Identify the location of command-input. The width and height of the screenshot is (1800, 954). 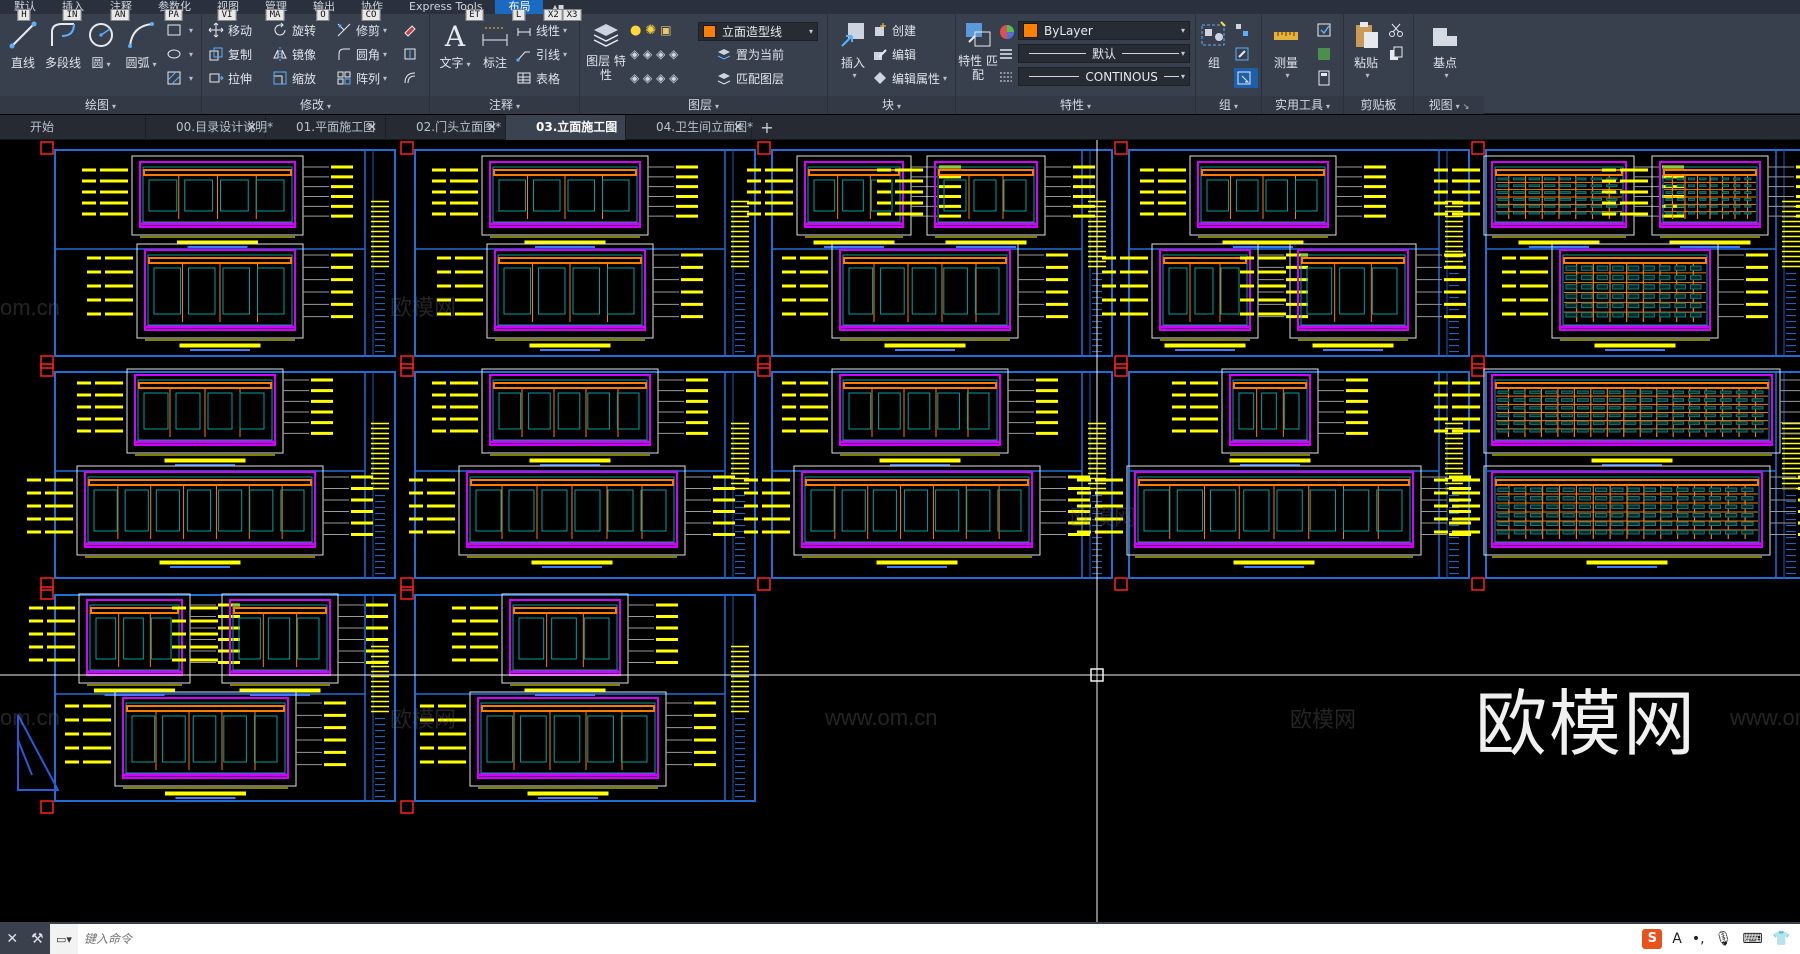
(860, 939).